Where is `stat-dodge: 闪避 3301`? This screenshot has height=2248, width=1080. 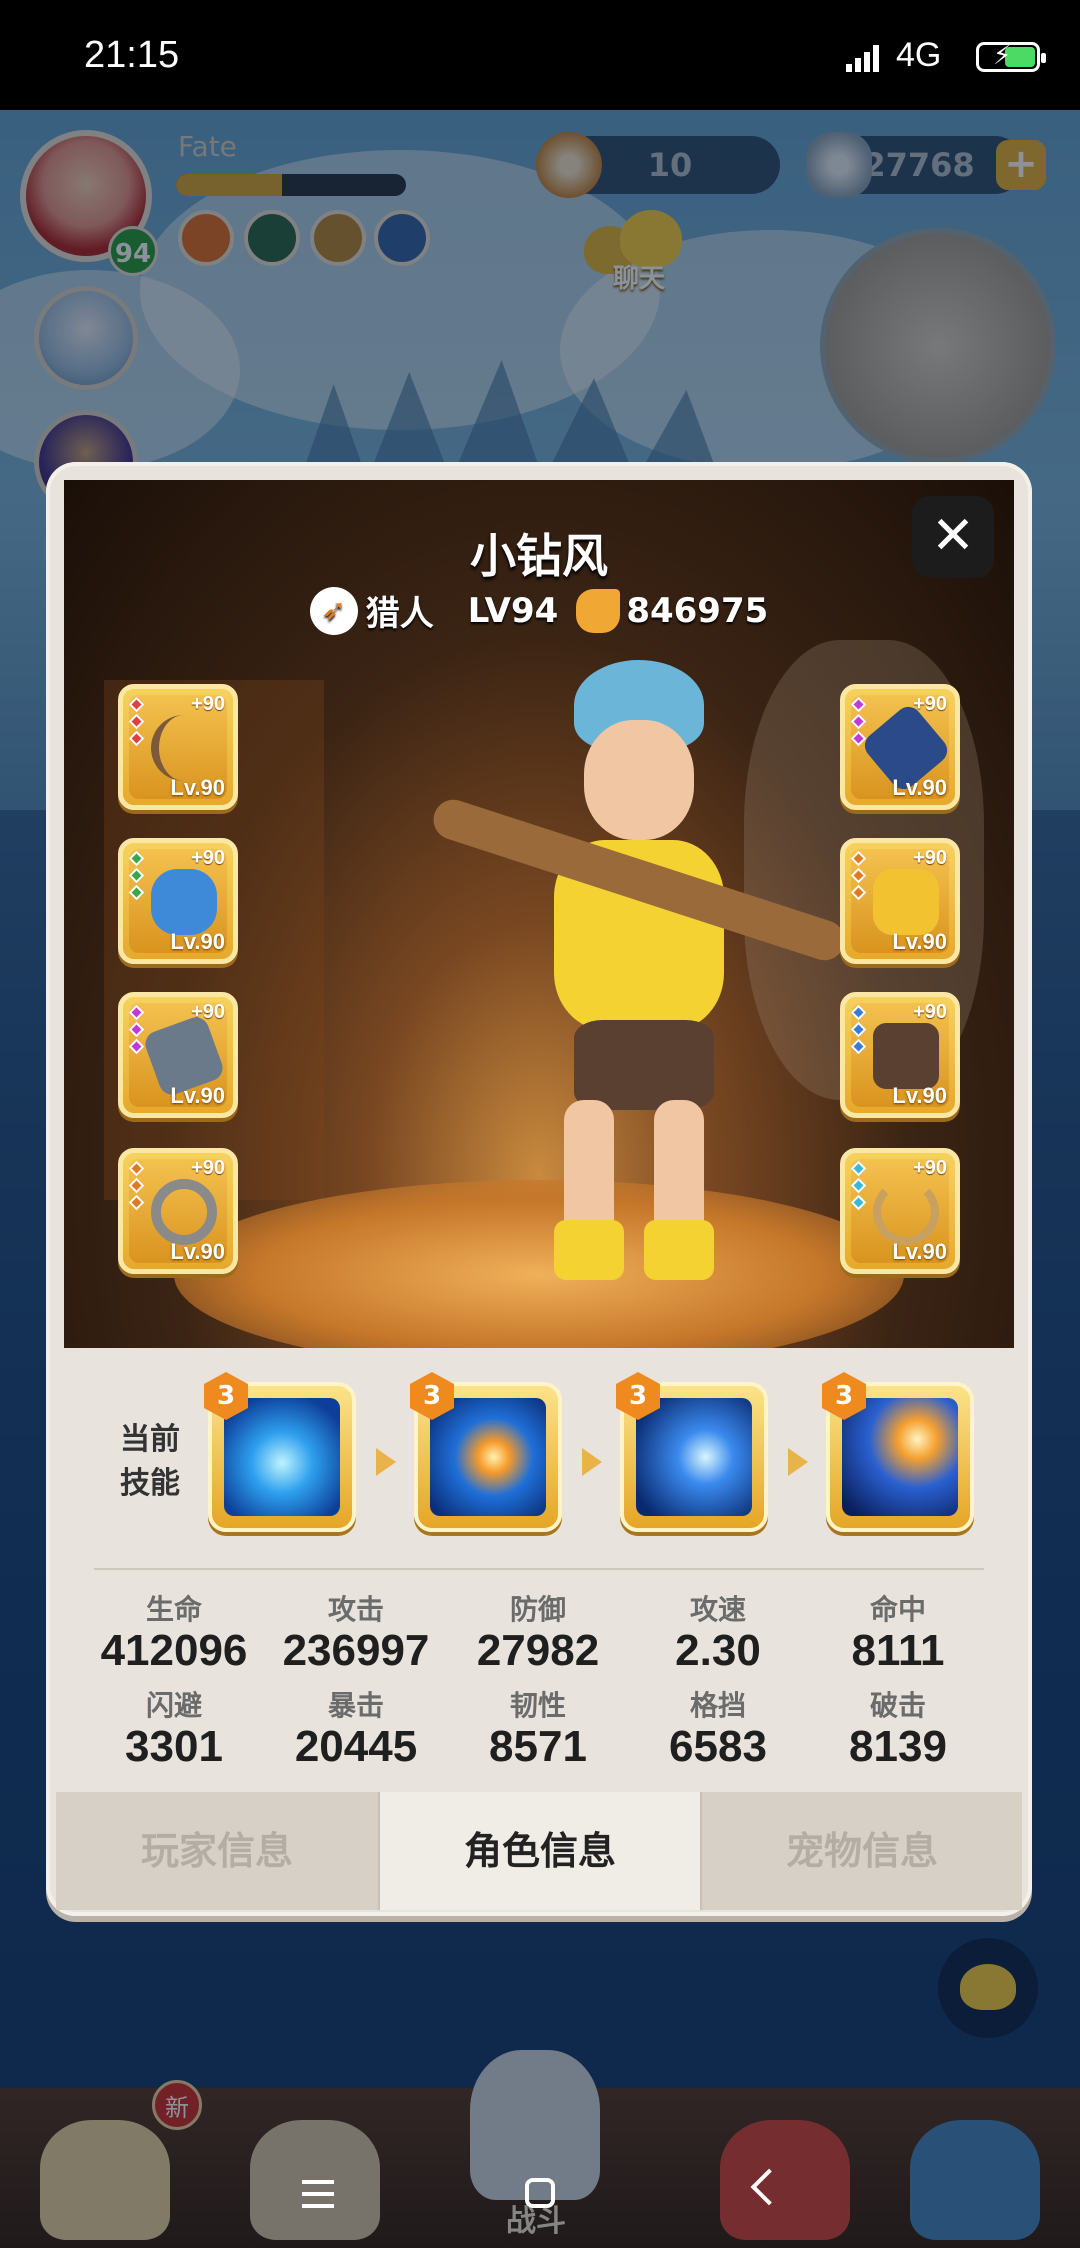 stat-dodge: 闪避 3301 is located at coordinates (174, 1730).